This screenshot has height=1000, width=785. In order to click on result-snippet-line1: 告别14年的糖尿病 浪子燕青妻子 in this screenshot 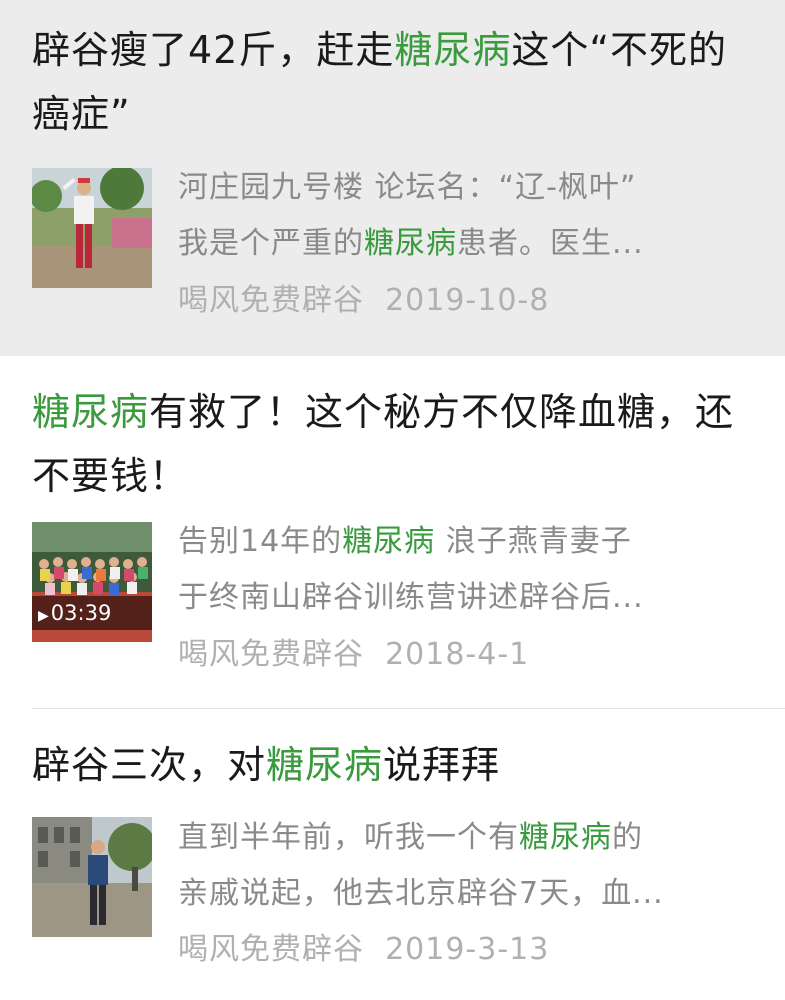, I will do `click(405, 541)`.